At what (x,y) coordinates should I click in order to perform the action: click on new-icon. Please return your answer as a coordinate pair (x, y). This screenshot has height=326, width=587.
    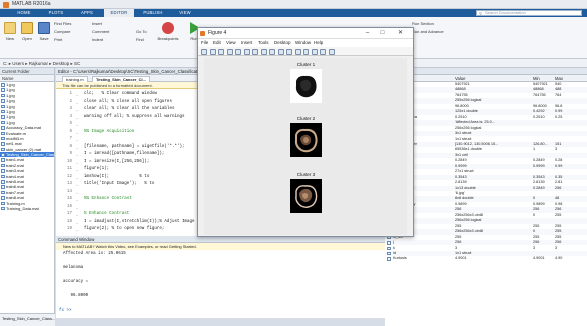
    Looking at the image, I should click on (10, 28).